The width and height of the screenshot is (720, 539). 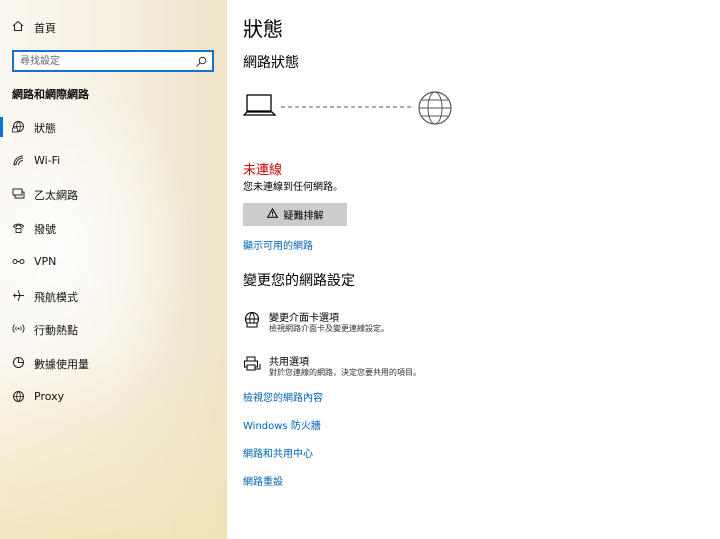 I want to click on change-adapter-options: 變更介面卡選項 檢視網路介面卡及變更連線設定。, so click(x=393, y=324).